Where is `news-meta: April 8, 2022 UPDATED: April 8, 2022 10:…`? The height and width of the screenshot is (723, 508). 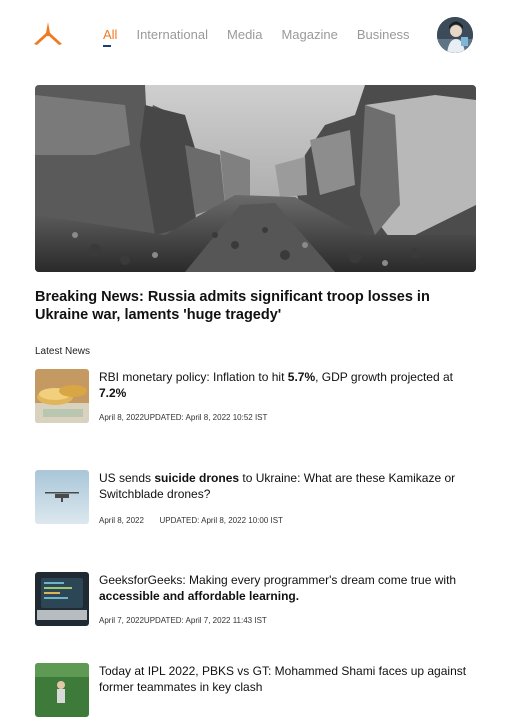
news-meta: April 8, 2022 UPDATED: April 8, 2022 10:… is located at coordinates (191, 520).